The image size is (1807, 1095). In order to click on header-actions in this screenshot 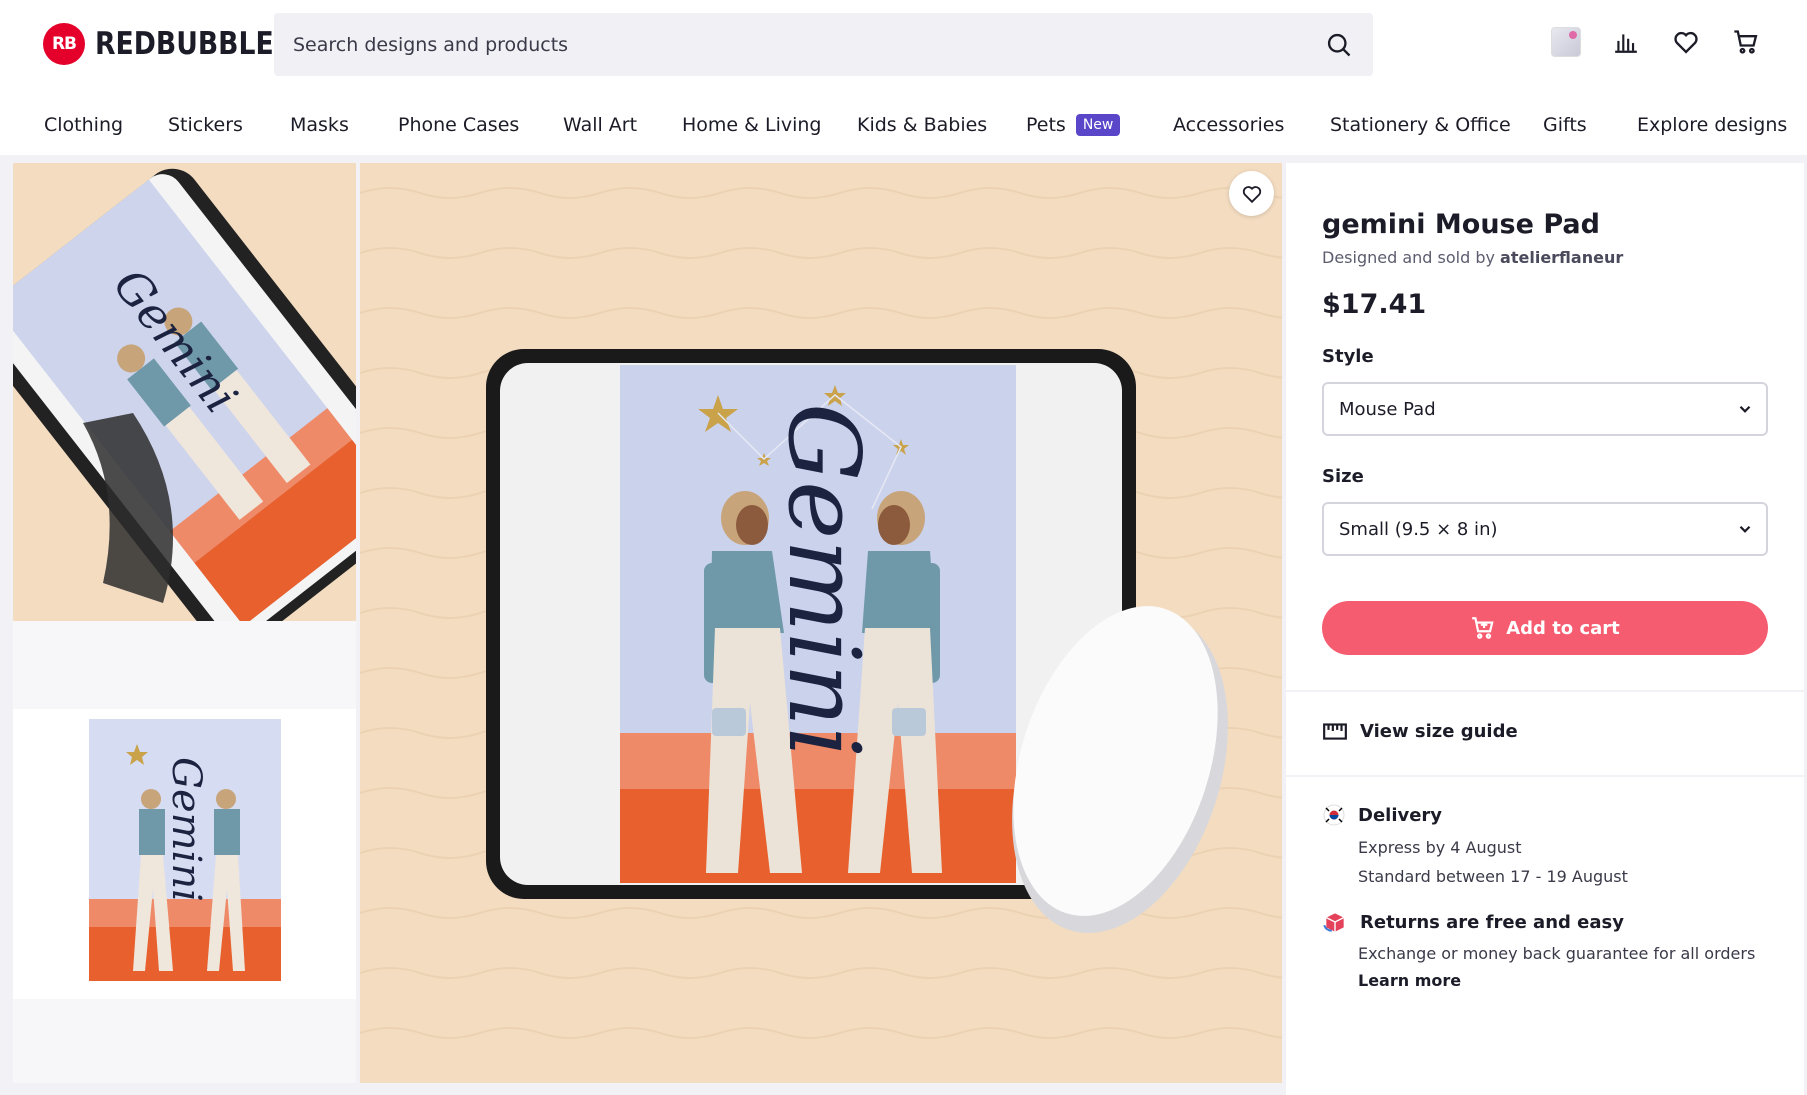, I will do `click(1656, 42)`.